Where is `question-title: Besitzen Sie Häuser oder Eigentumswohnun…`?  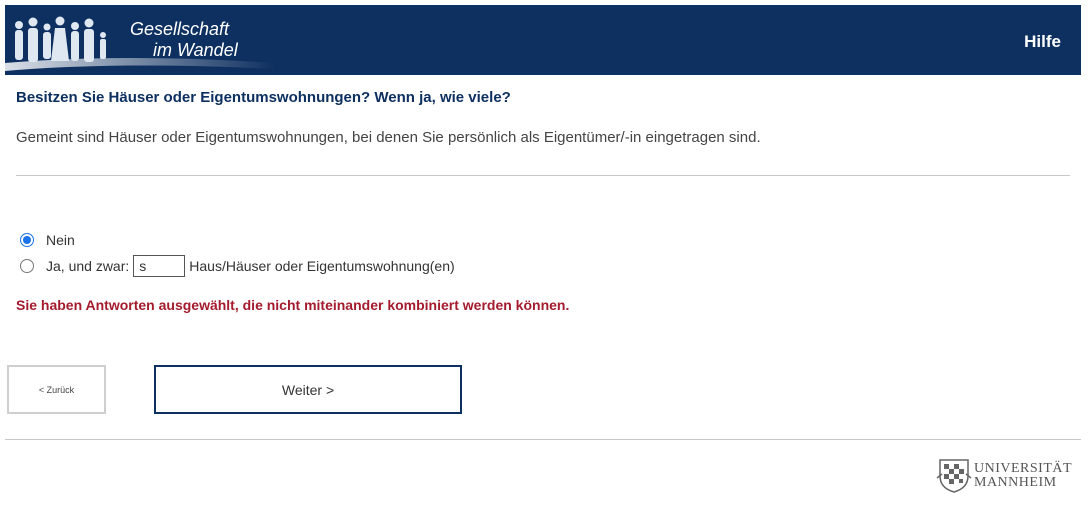 question-title: Besitzen Sie Häuser oder Eigentumswohnun… is located at coordinates (263, 97).